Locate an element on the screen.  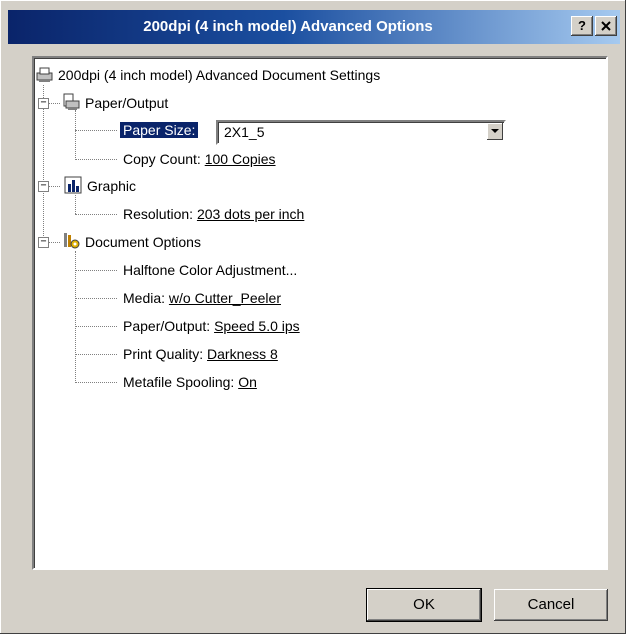
help-button: ? is located at coordinates (582, 26).